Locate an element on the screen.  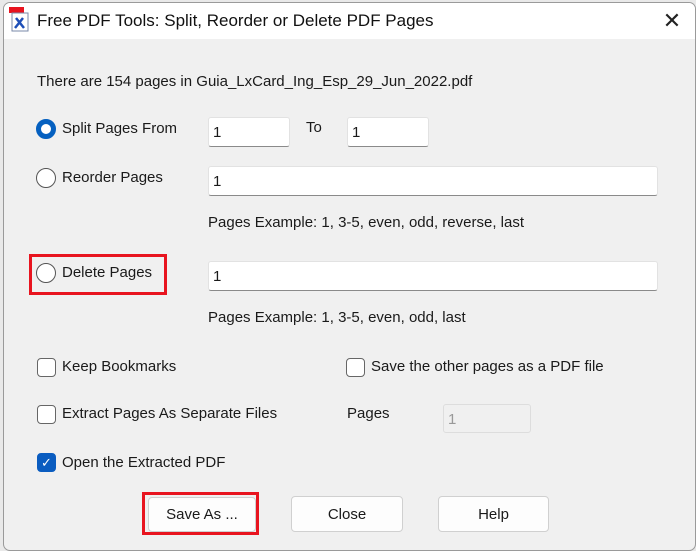
checkmark-icon: ✓ is located at coordinates (46, 462).